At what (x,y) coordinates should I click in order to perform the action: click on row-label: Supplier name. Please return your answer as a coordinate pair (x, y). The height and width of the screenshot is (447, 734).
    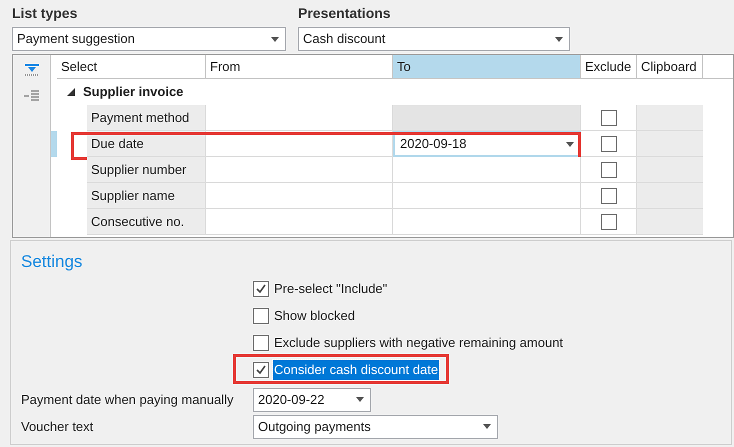
    Looking at the image, I should click on (146, 196).